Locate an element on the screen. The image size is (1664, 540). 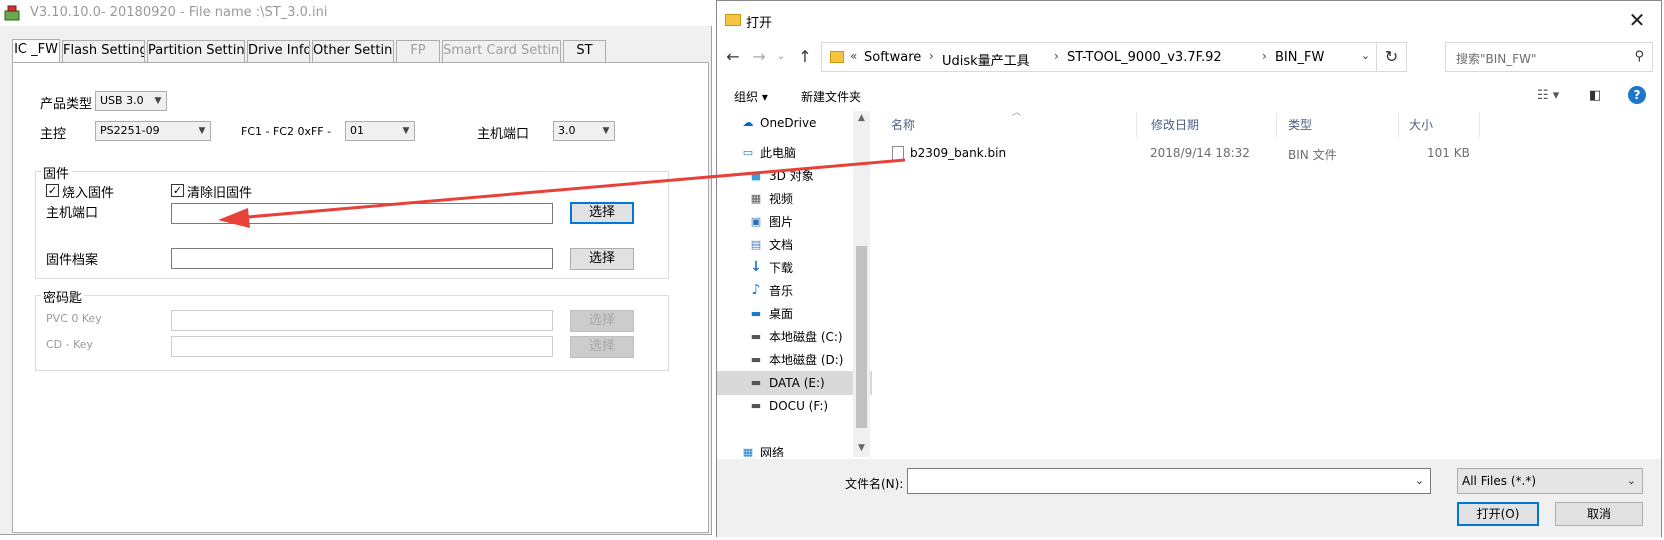
fc-value: 01 is located at coordinates (357, 130).